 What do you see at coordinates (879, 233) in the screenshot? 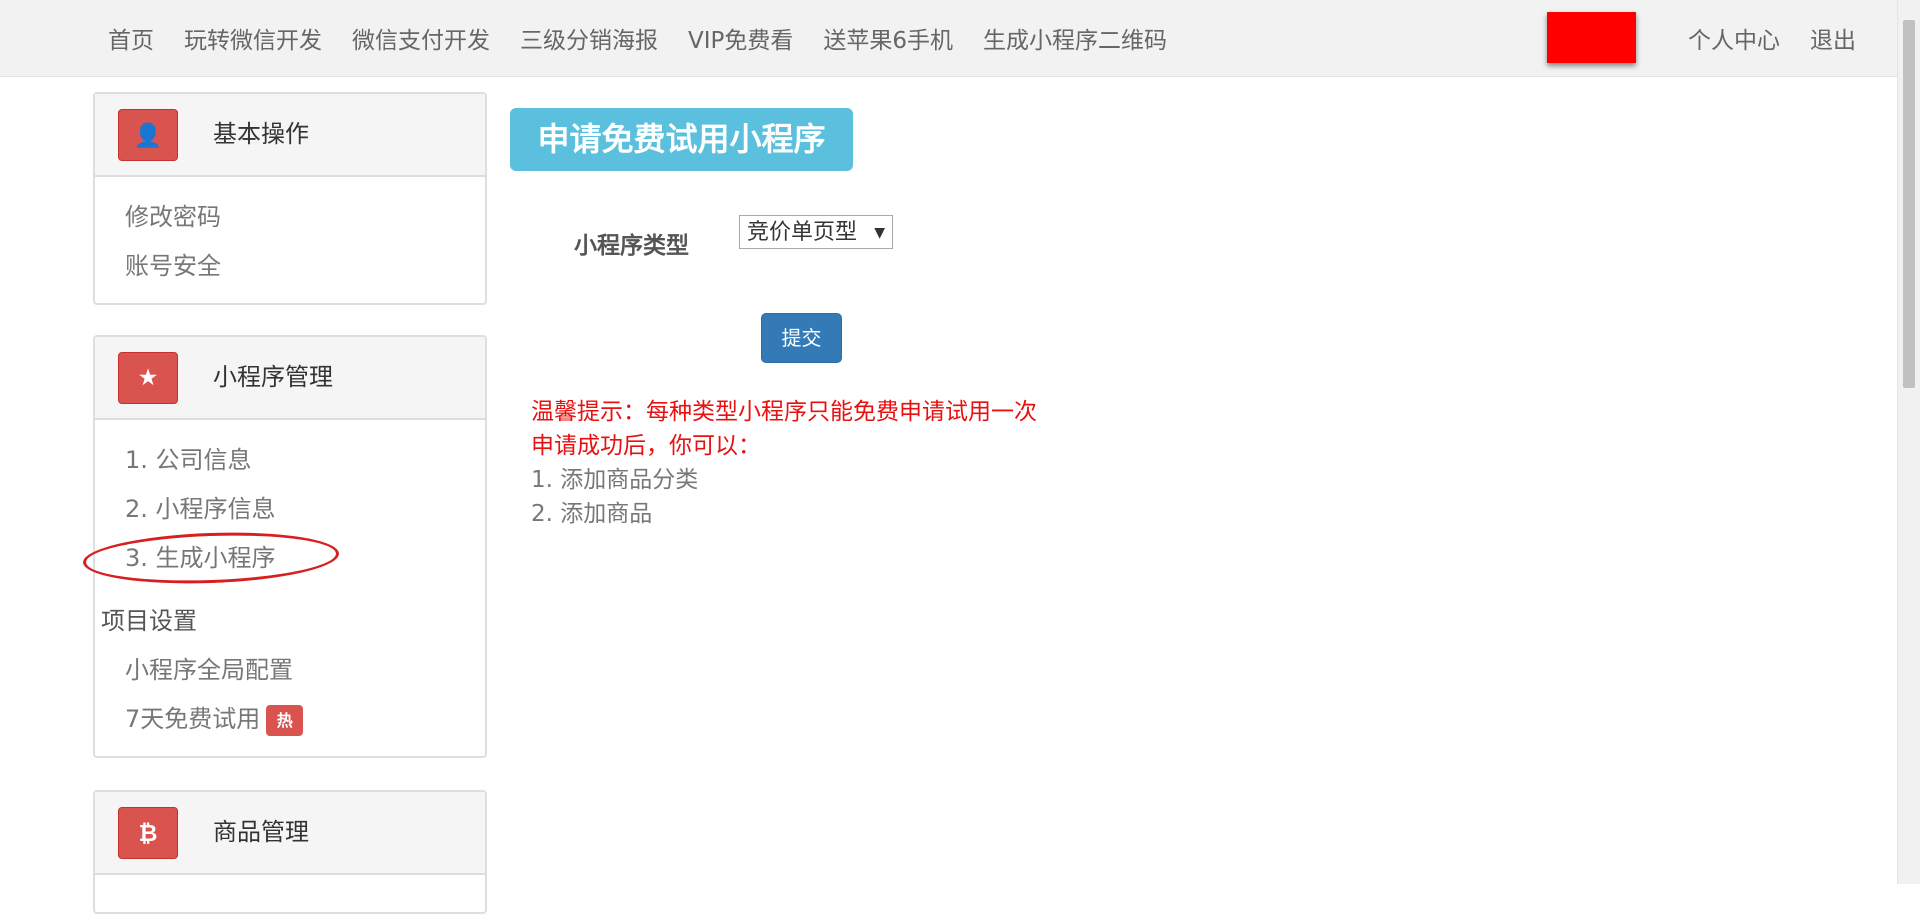
I see `dropdown-arrow-icon: ▼` at bounding box center [879, 233].